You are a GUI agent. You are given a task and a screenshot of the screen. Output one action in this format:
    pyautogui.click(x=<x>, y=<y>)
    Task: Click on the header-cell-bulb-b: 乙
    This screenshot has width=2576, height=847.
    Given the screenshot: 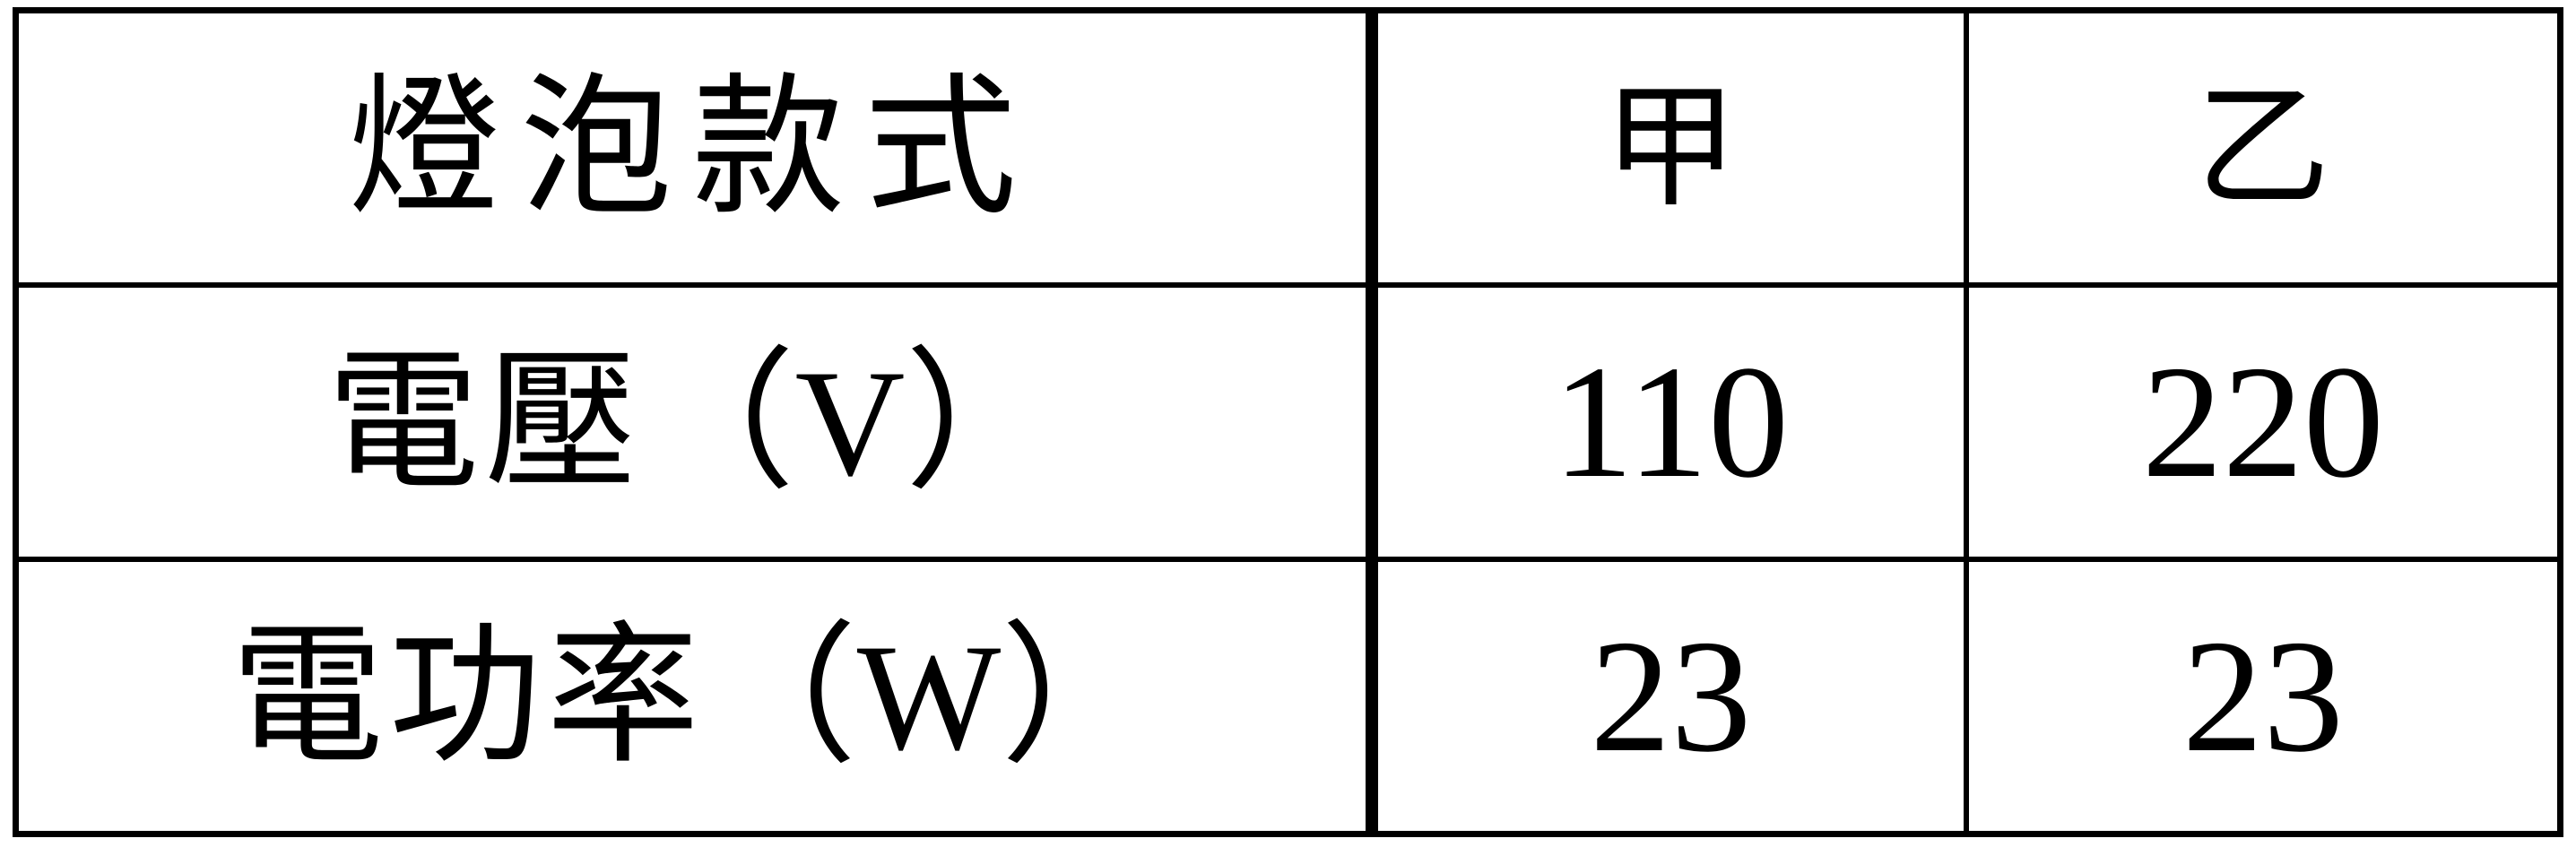 What is the action you would take?
    pyautogui.click(x=2263, y=147)
    